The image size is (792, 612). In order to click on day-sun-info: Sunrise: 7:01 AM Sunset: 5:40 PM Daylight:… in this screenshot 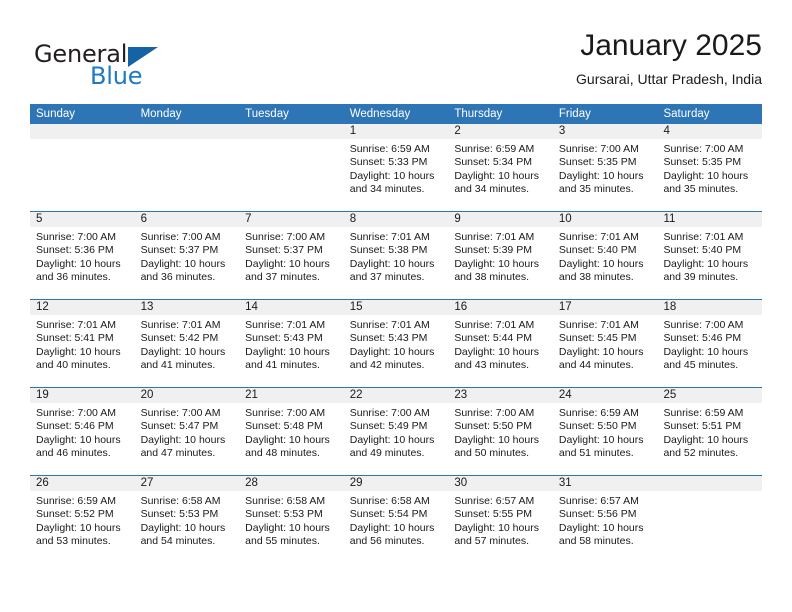, I will do `click(709, 256)`.